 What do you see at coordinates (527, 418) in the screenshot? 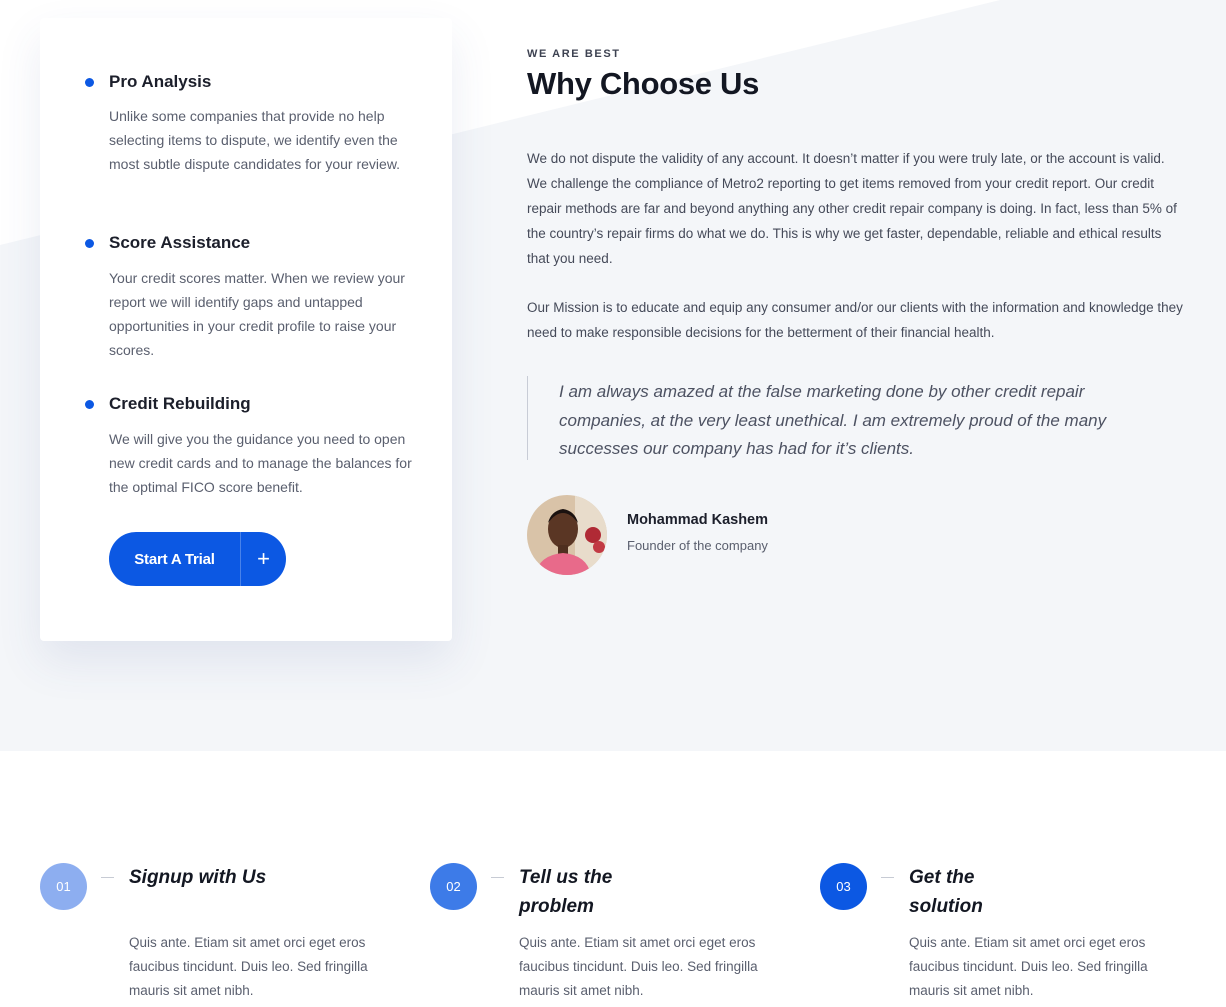
I see `quote-bar` at bounding box center [527, 418].